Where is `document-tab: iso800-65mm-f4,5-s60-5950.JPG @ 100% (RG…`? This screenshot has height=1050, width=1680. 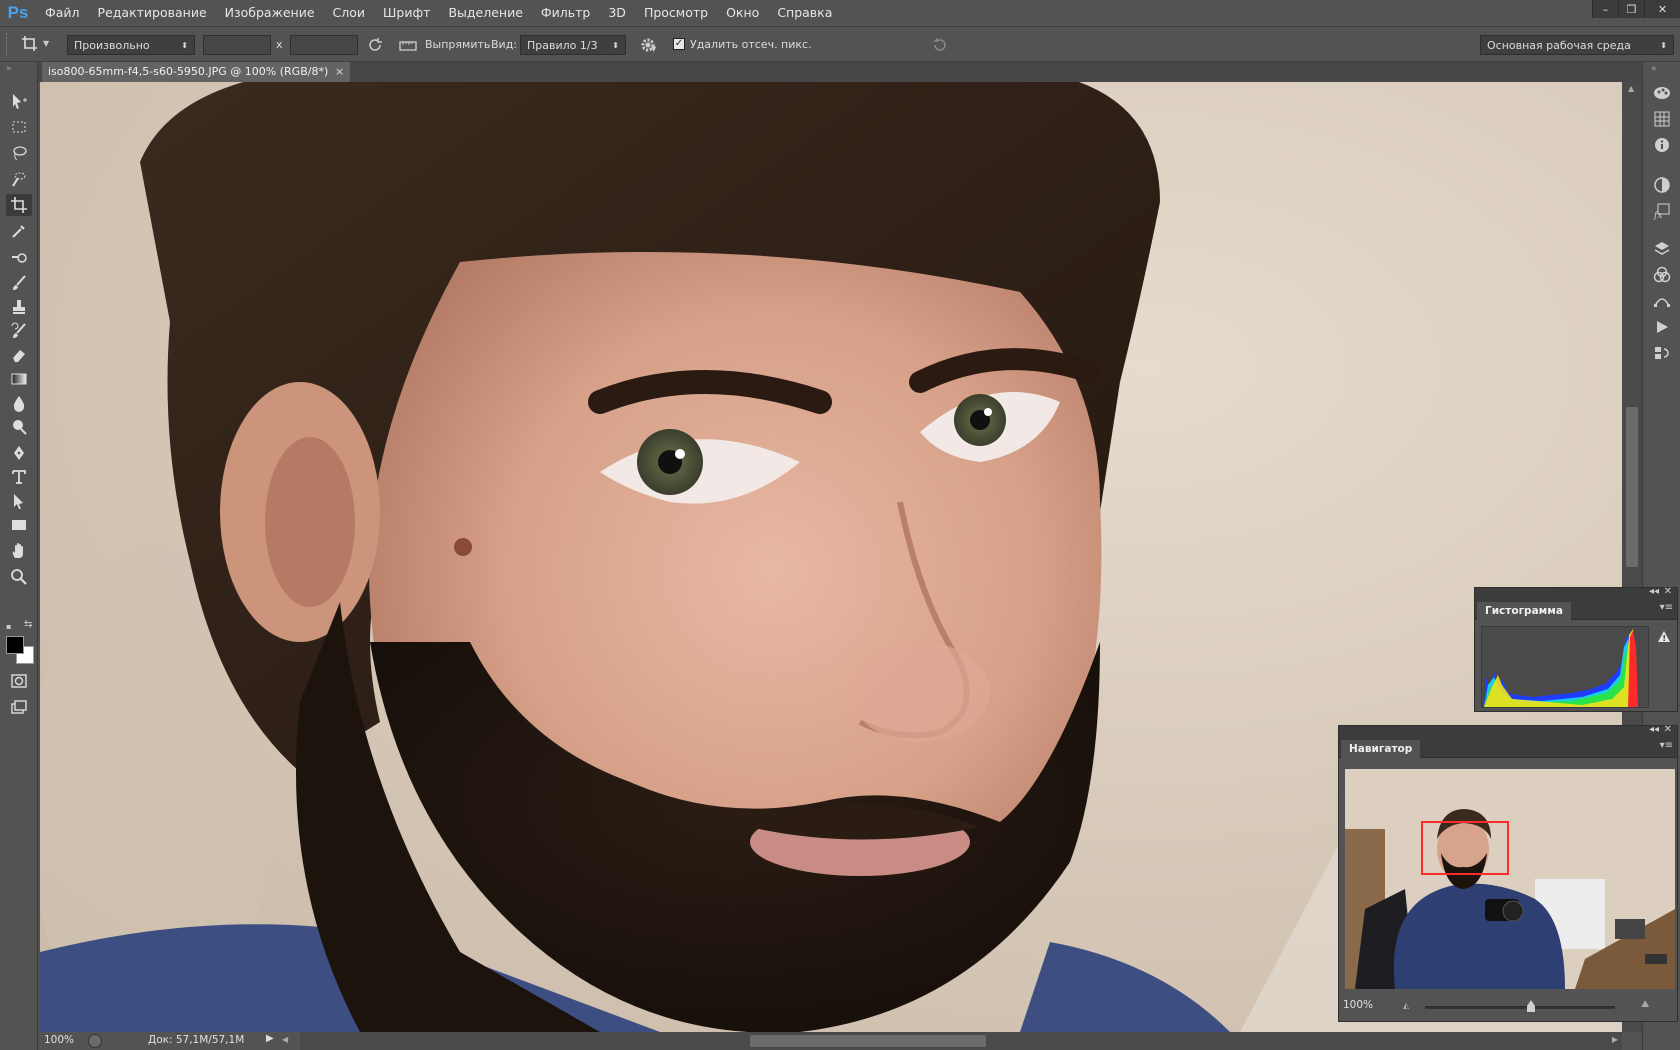 document-tab: iso800-65mm-f4,5-s60-5950.JPG @ 100% (RG… is located at coordinates (196, 72).